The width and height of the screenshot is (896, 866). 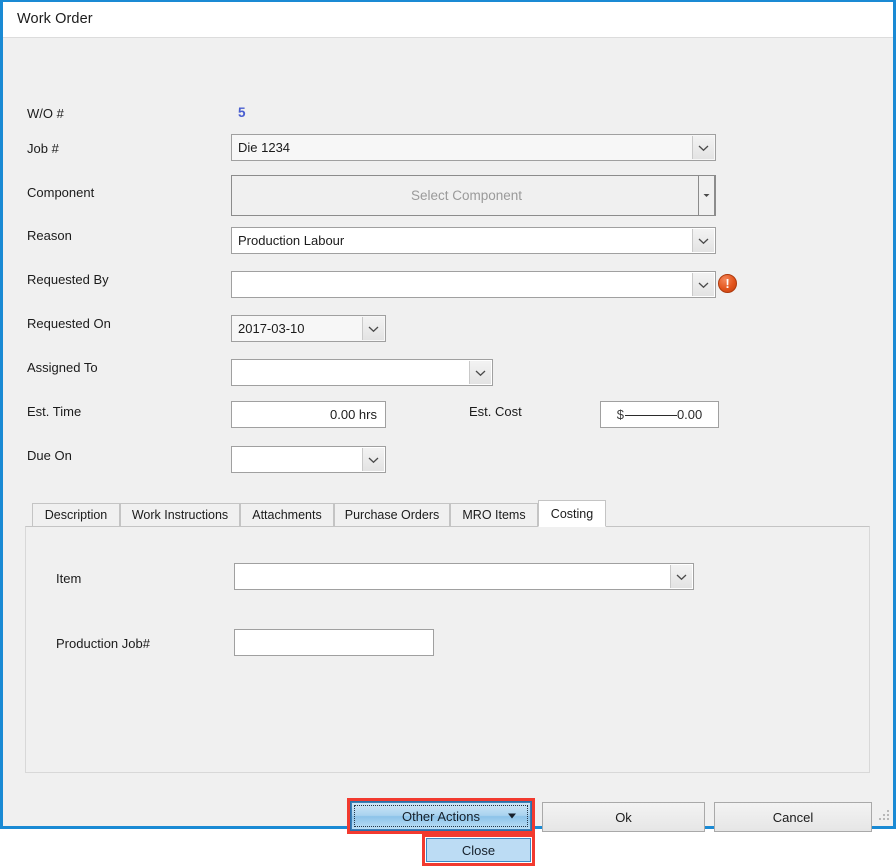 I want to click on tab-costing: Costing, so click(x=572, y=513).